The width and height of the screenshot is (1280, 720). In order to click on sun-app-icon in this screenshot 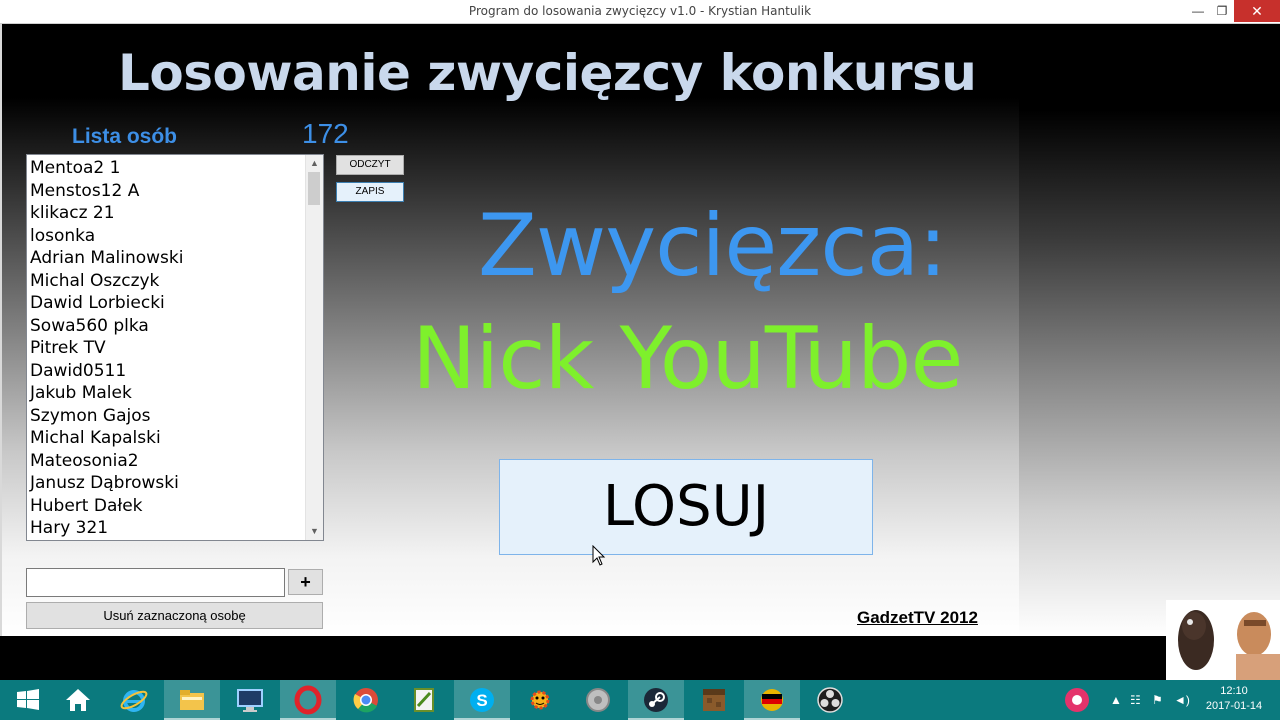, I will do `click(540, 700)`.